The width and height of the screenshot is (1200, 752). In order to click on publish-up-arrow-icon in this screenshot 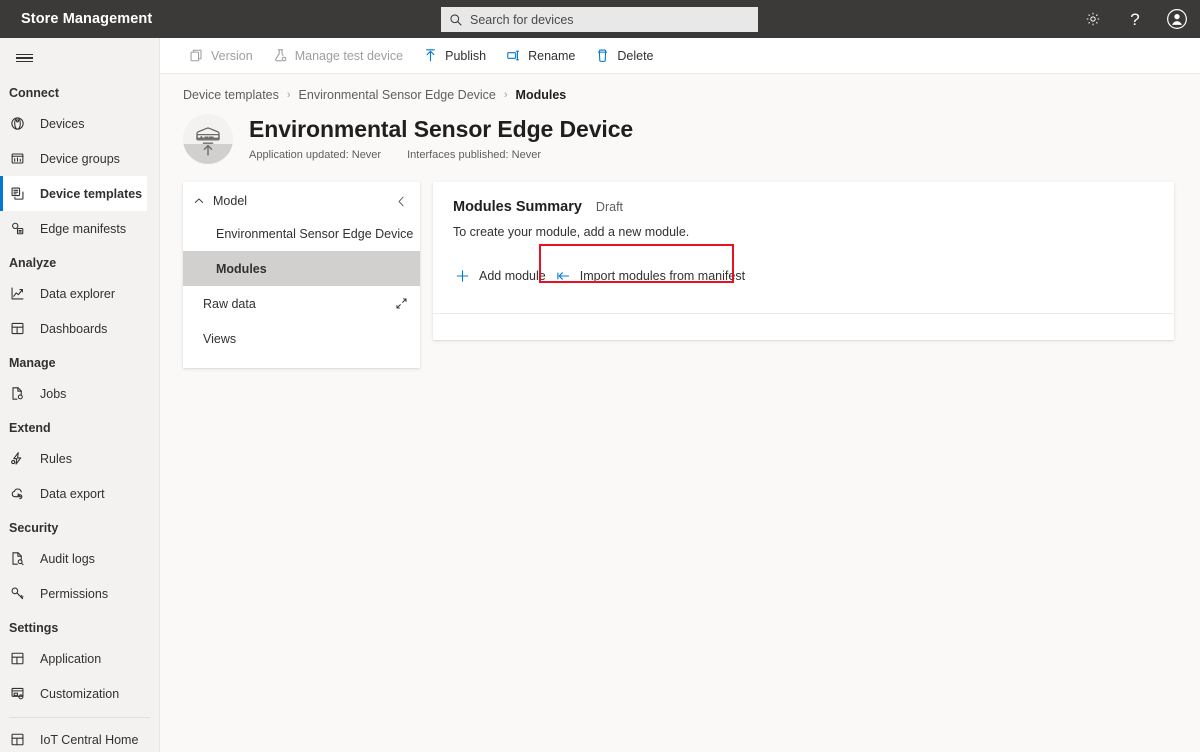, I will do `click(430, 55)`.